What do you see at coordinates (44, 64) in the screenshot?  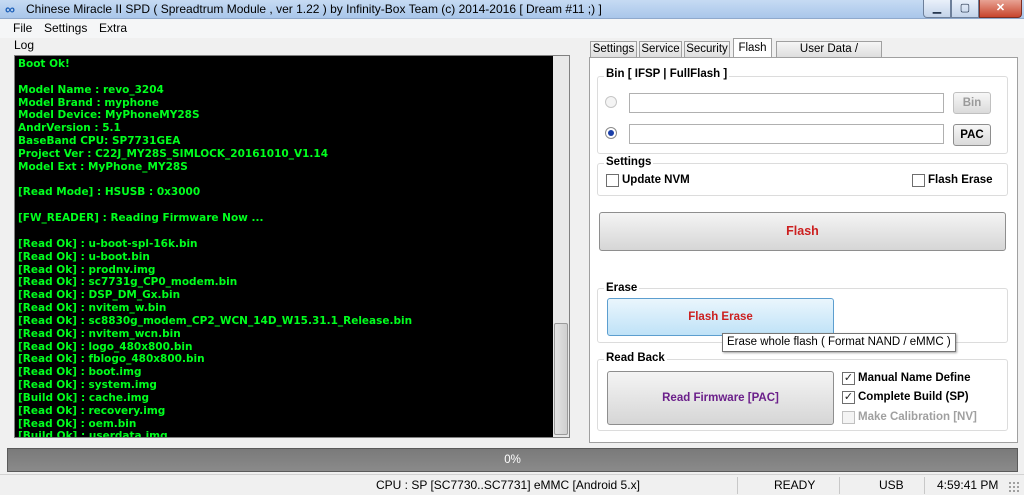 I see `log-line: Boot Ok!` at bounding box center [44, 64].